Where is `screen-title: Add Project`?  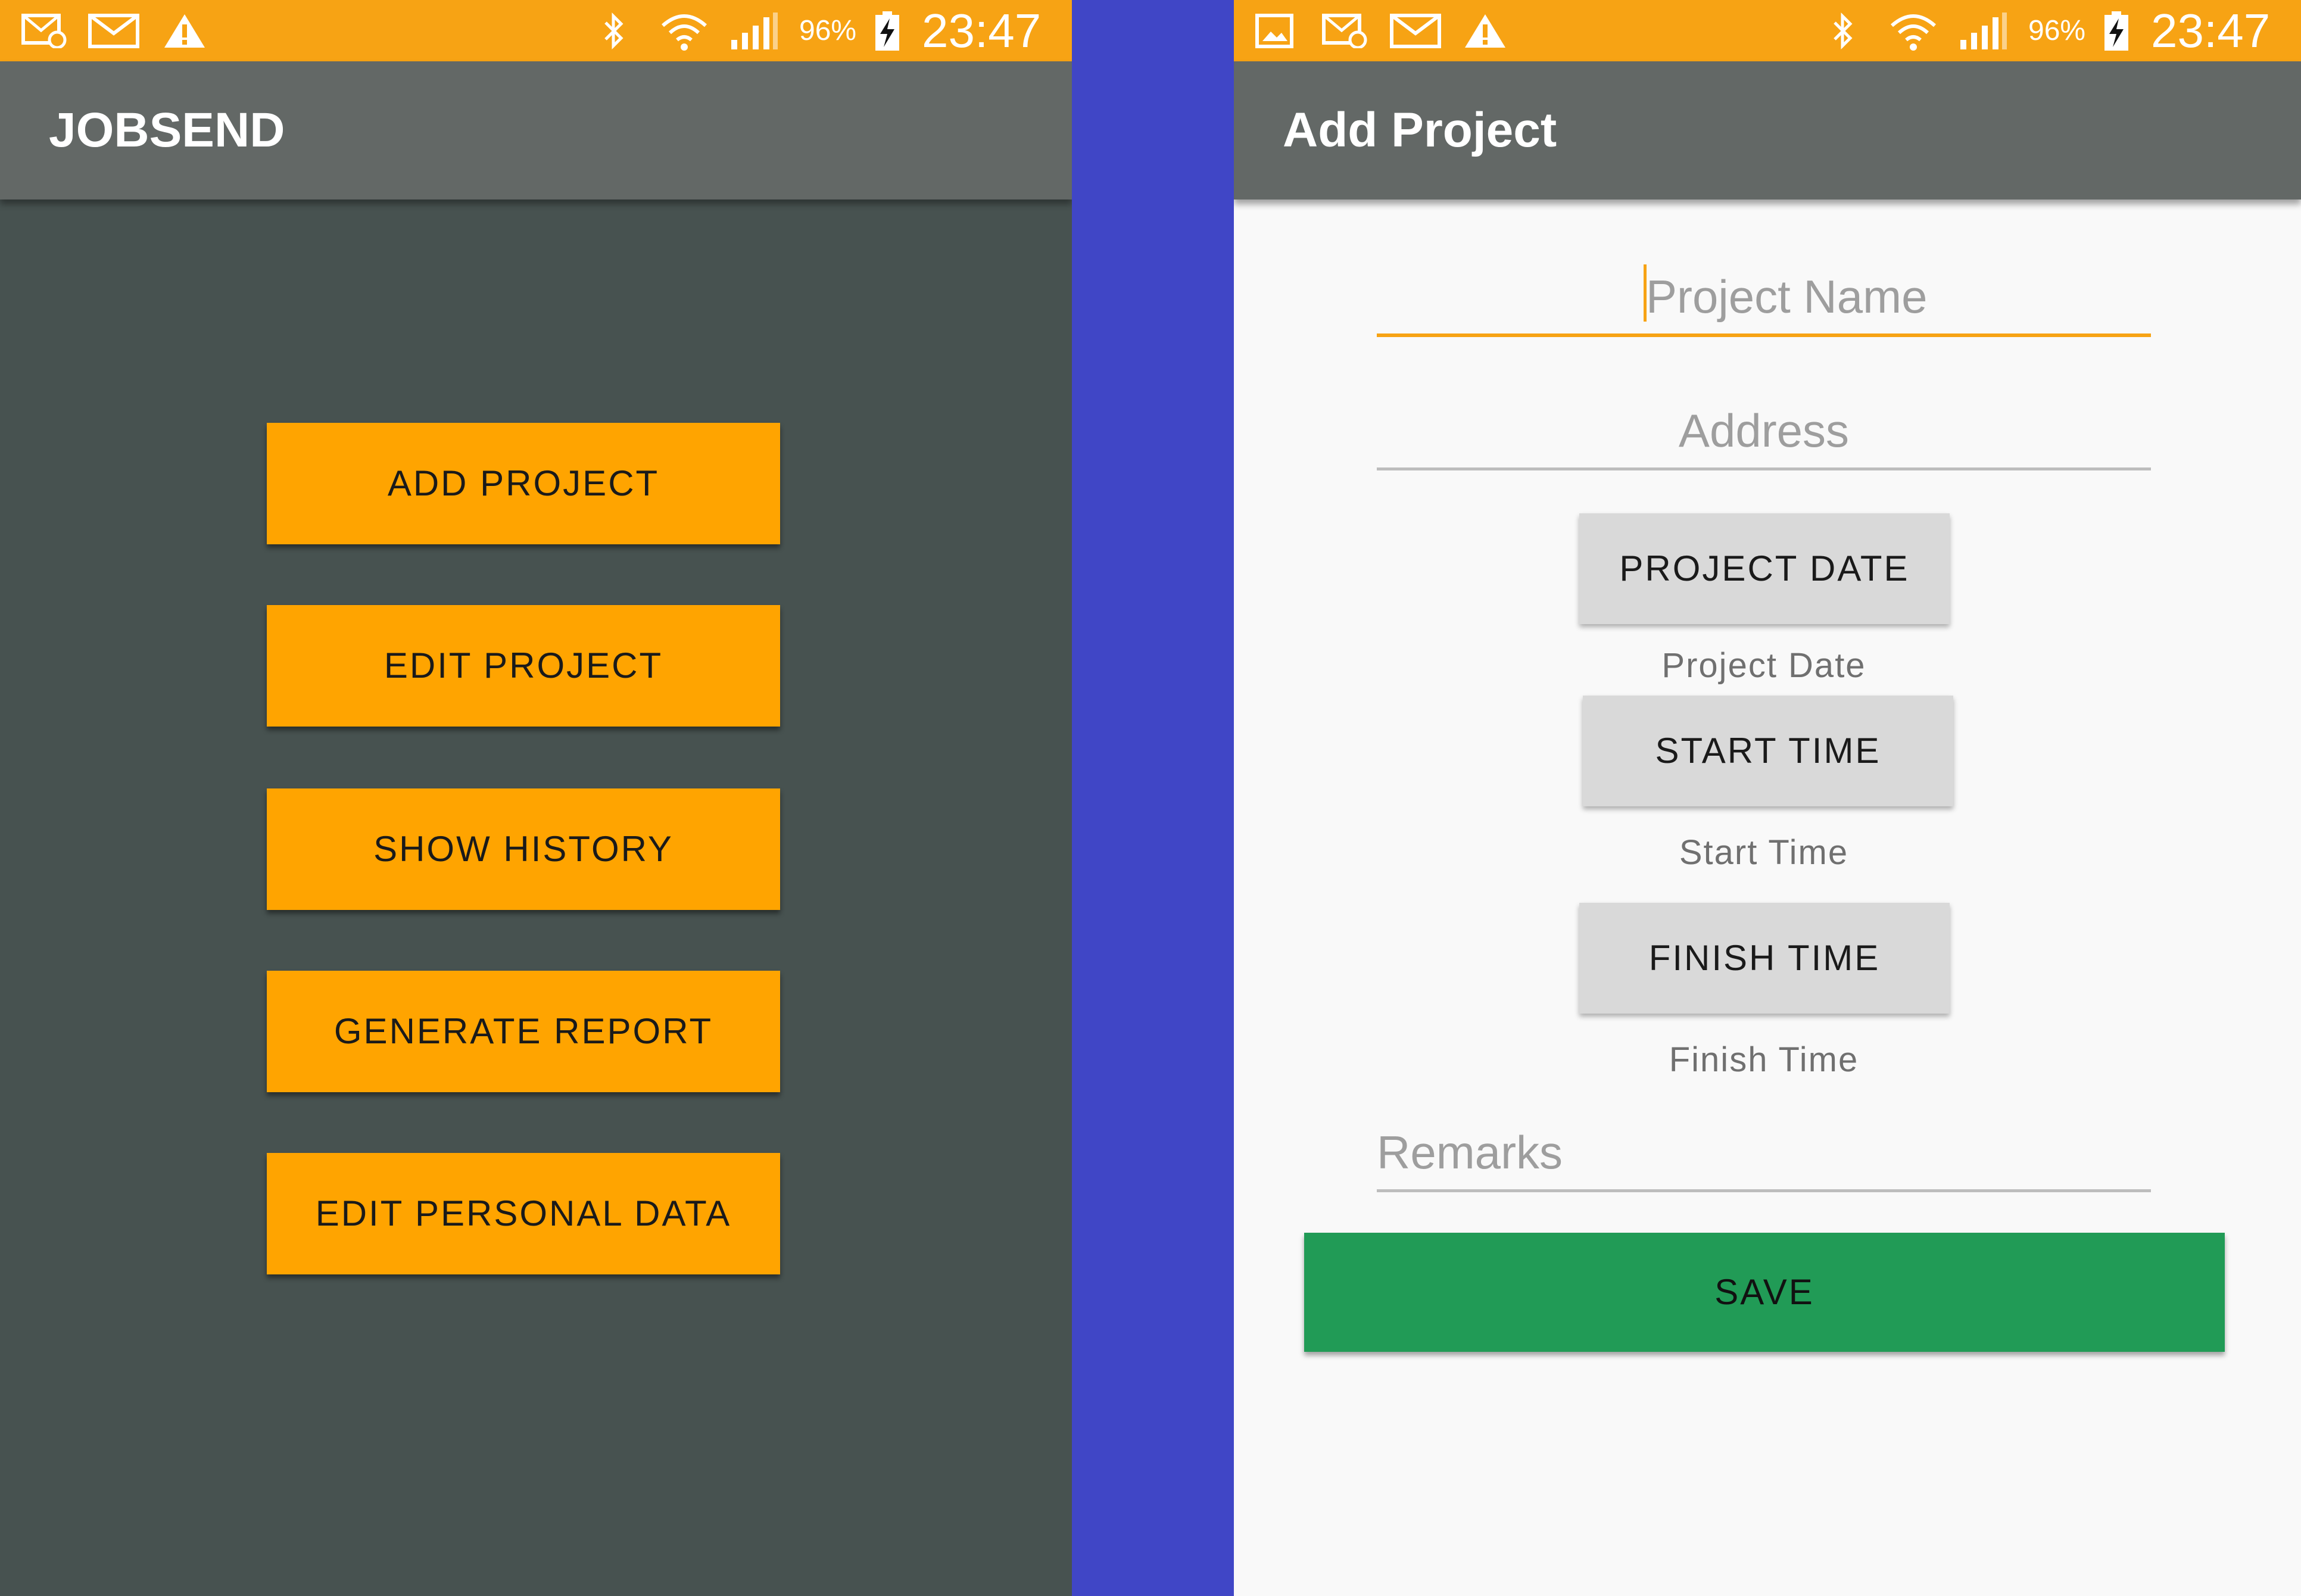 screen-title: Add Project is located at coordinates (1420, 130).